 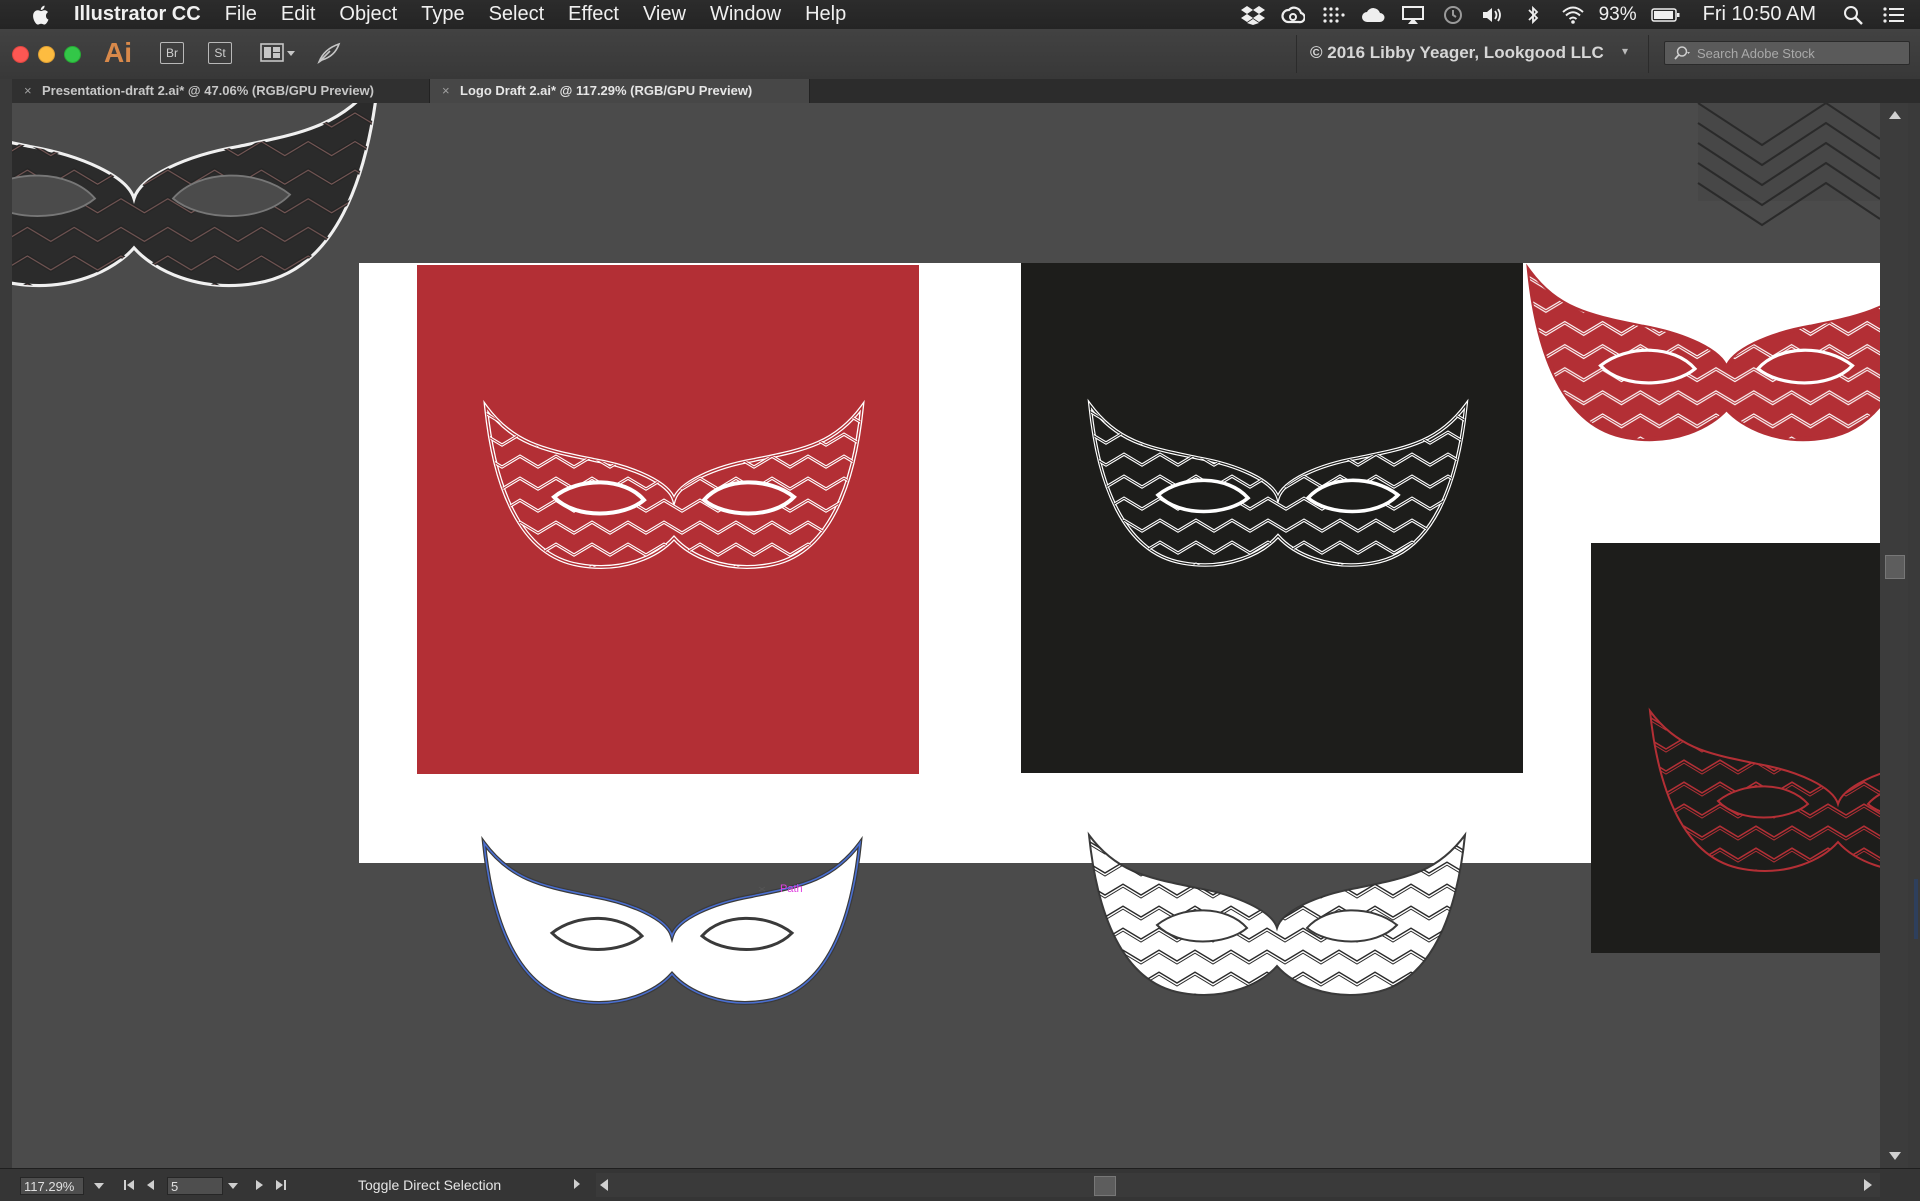 I want to click on notification-center-icon, so click(x=1894, y=15).